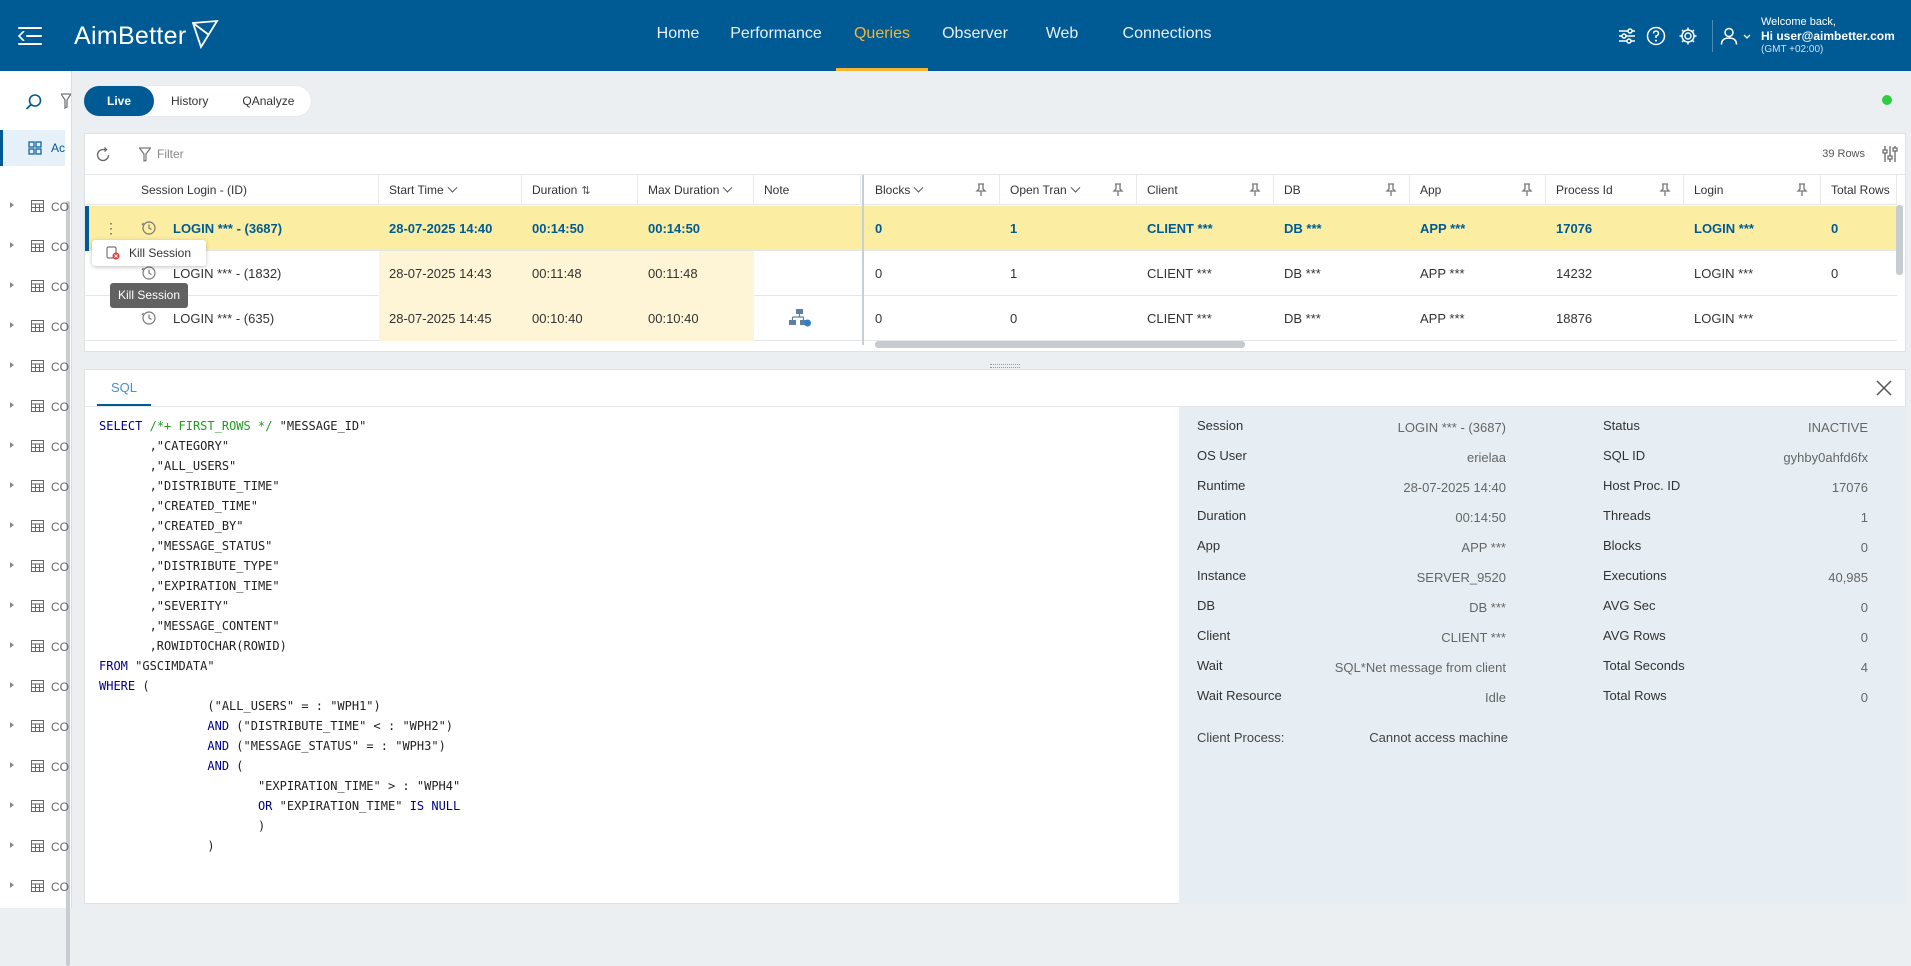 The width and height of the screenshot is (1911, 966). Describe the element at coordinates (1890, 154) in the screenshot. I see `column-settings-icon` at that location.